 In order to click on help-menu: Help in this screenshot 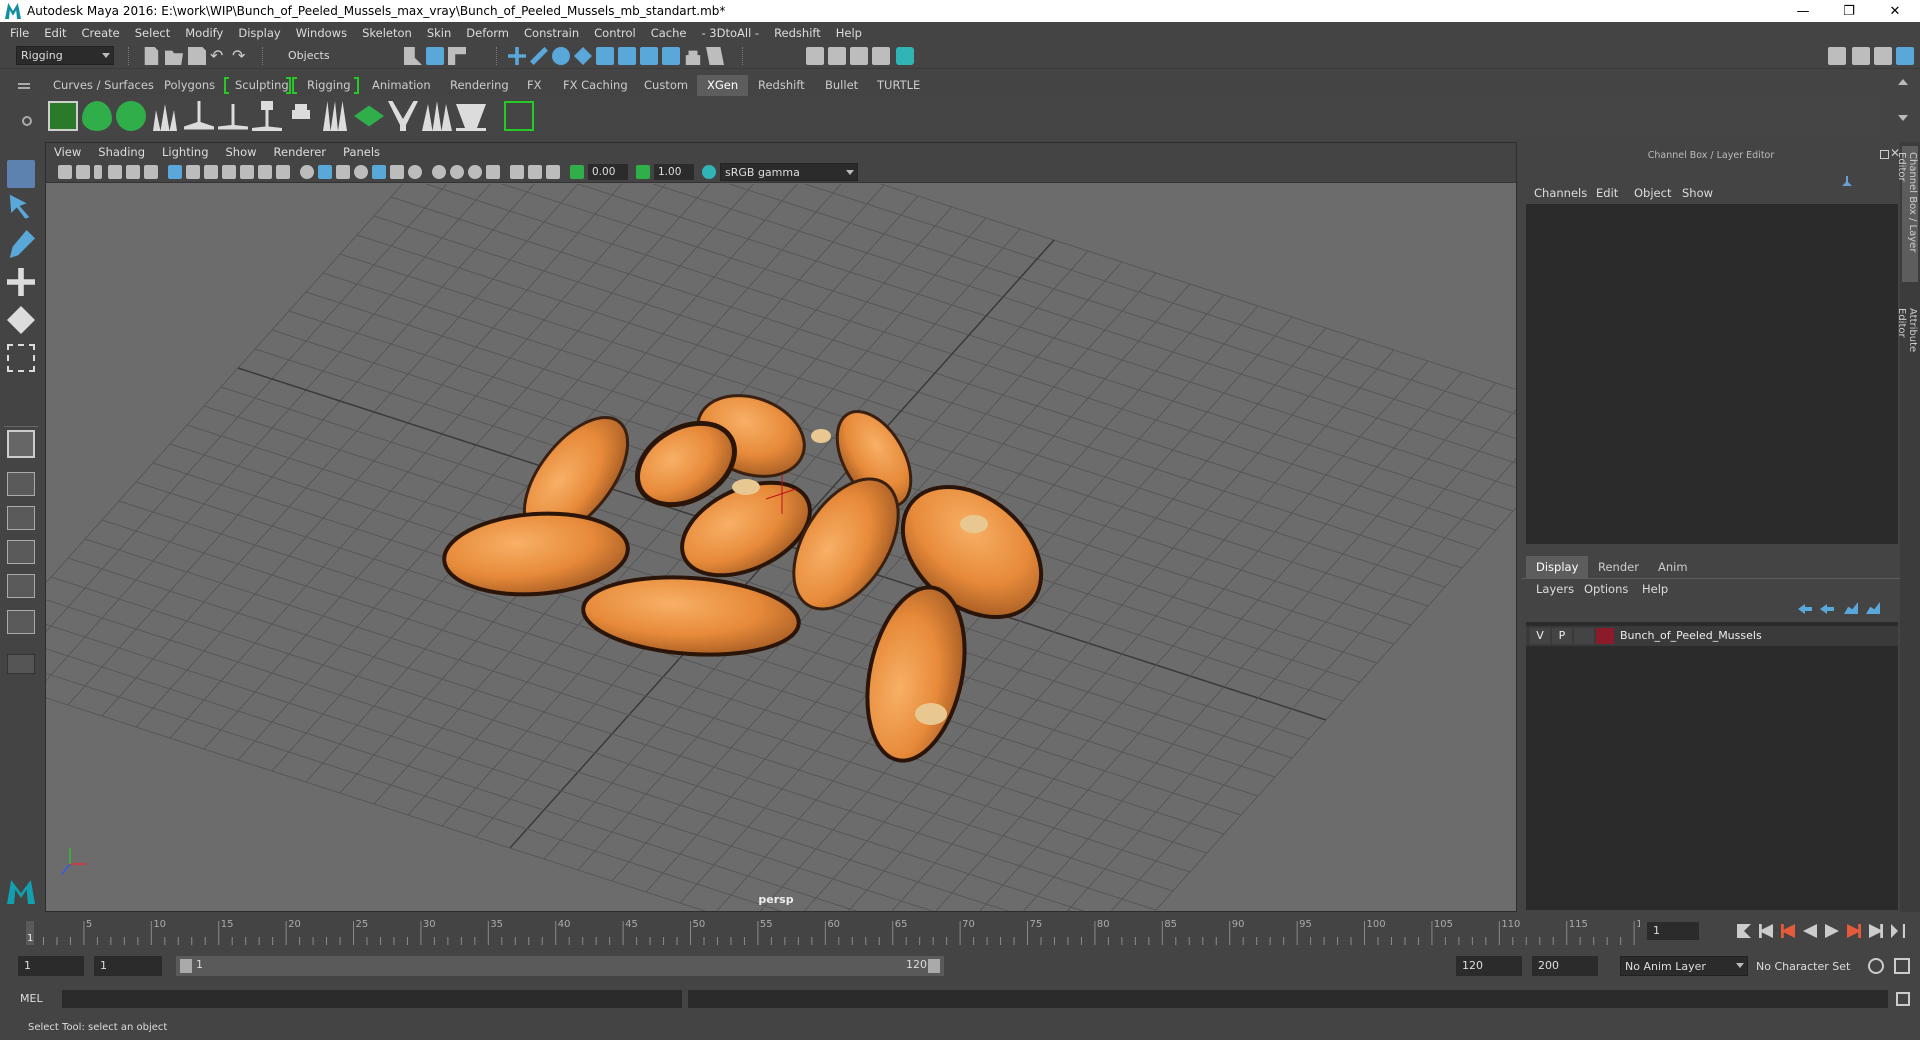, I will do `click(1655, 589)`.